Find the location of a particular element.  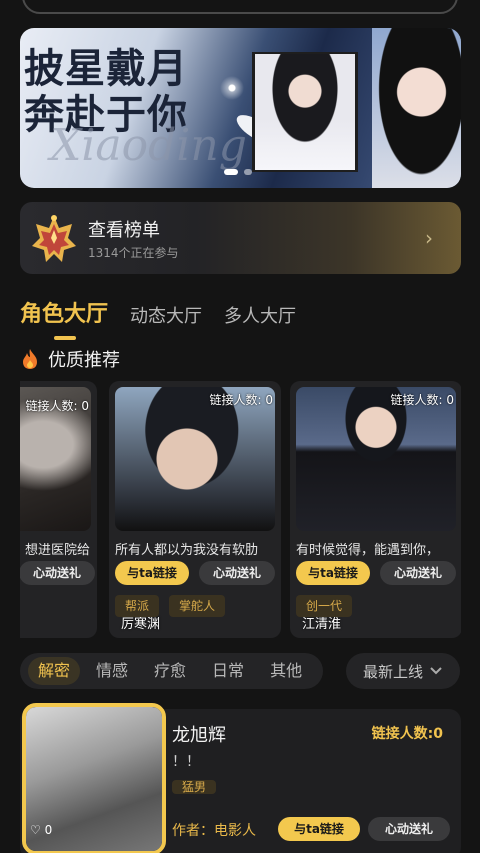

role-card-desc: 有时候觉得，能遇到你， is located at coordinates (368, 550).